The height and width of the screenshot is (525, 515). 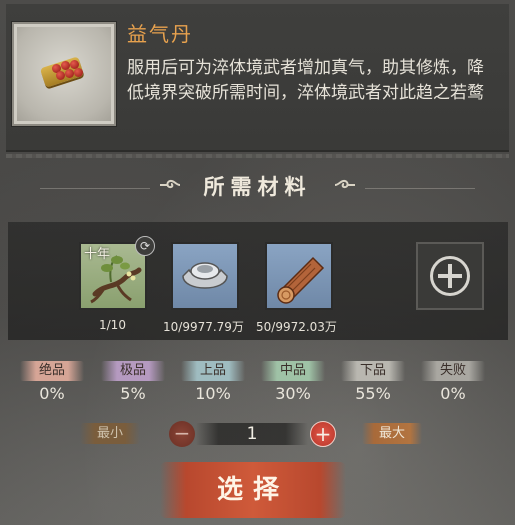 I want to click on item-name: 益气丹, so click(x=160, y=34).